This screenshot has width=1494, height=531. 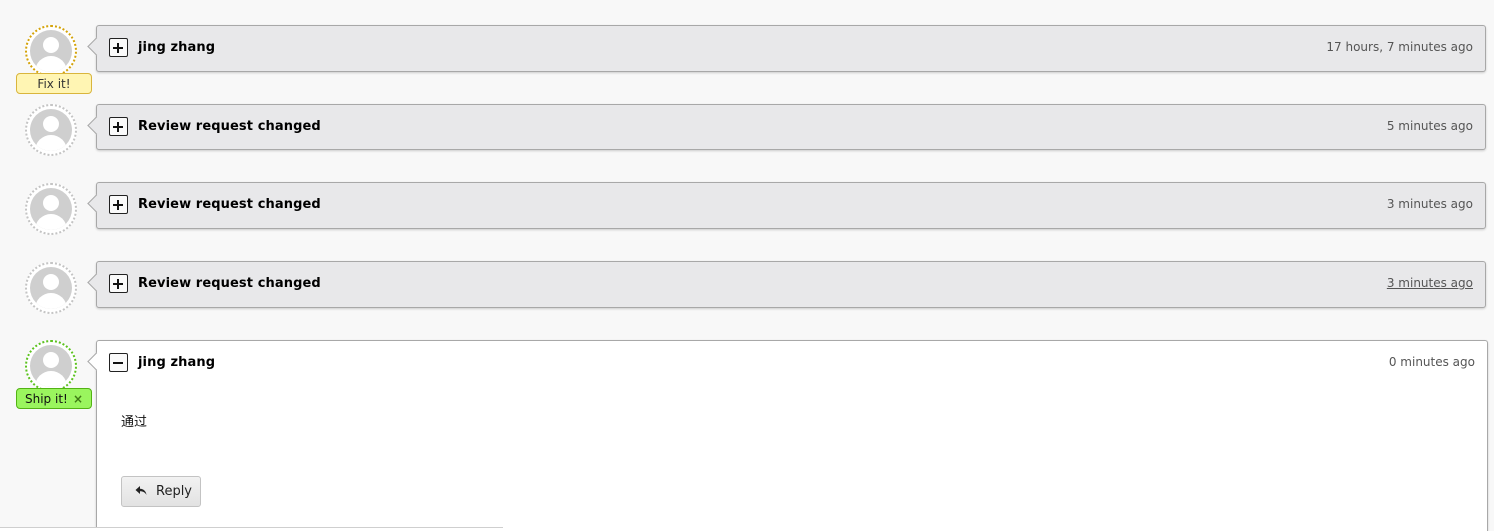 What do you see at coordinates (1432, 362) in the screenshot?
I see `review-timestamp: 0 minutes ago` at bounding box center [1432, 362].